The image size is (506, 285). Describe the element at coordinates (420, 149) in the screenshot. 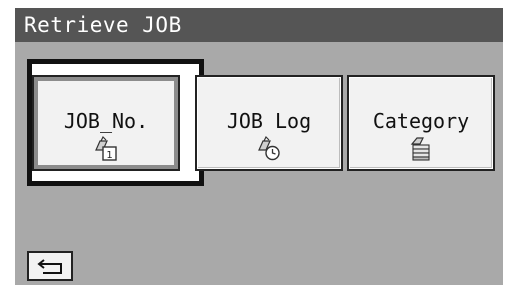

I see `category-icon` at that location.